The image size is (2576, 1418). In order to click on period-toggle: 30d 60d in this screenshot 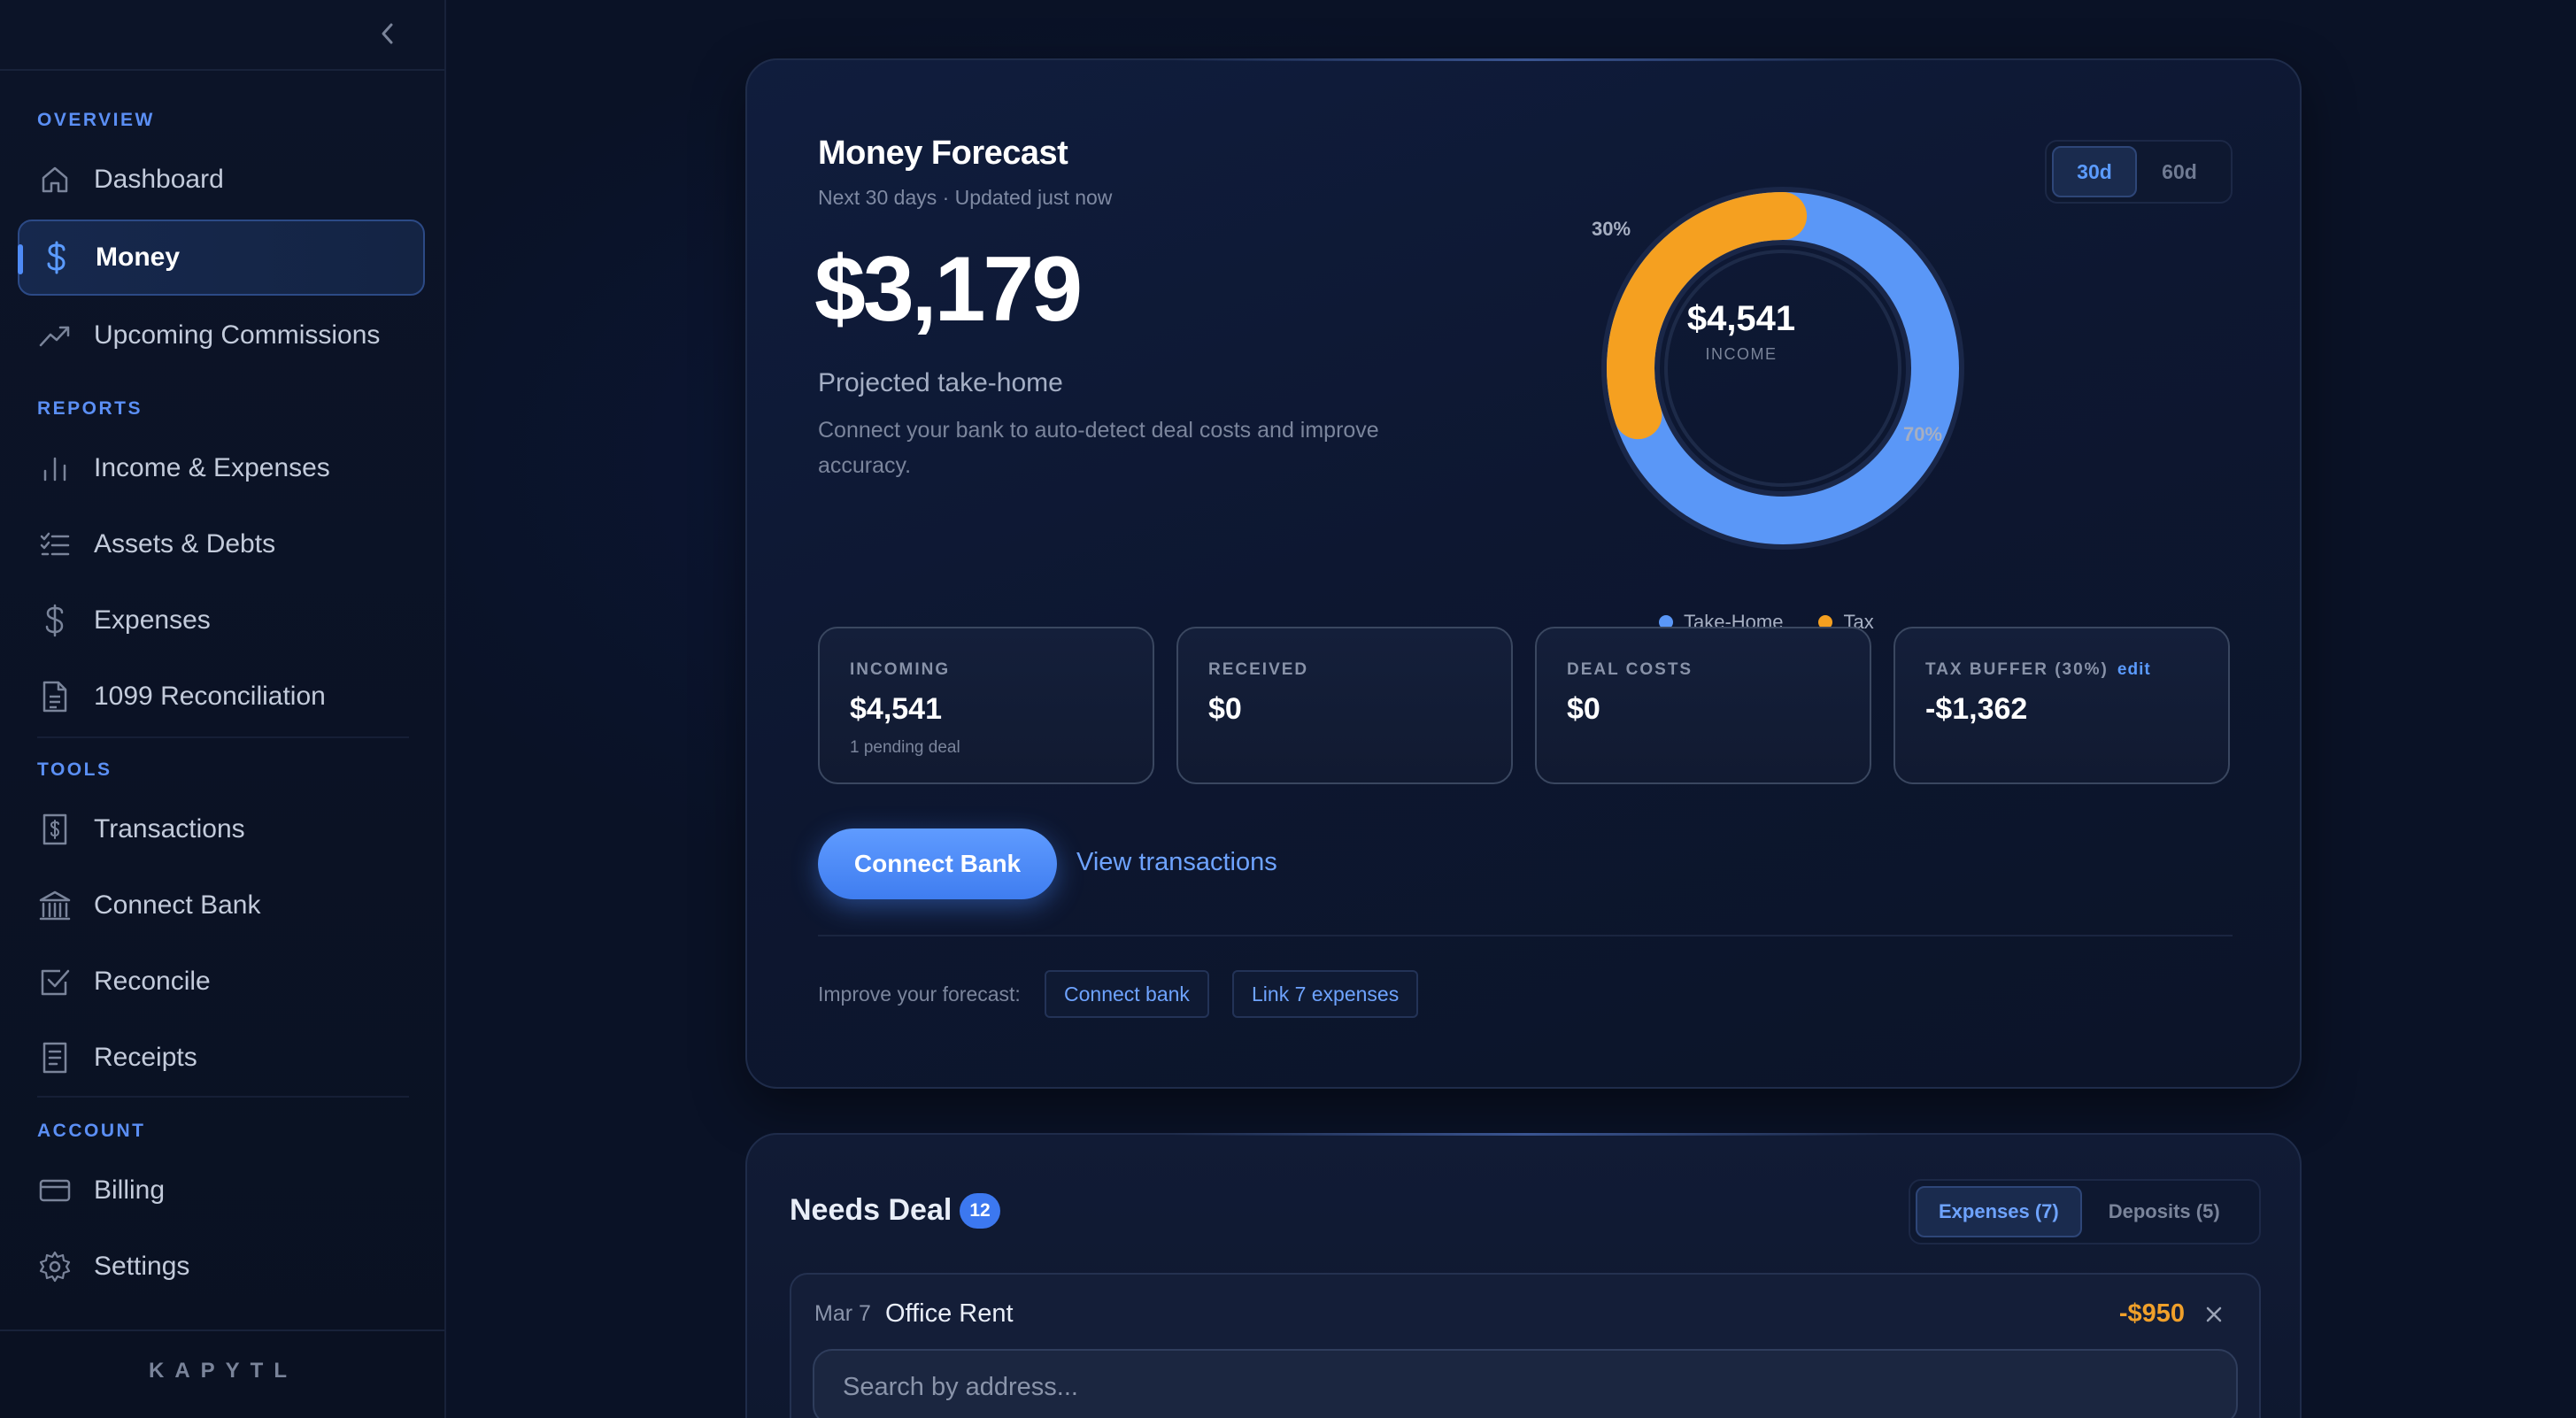, I will do `click(2139, 172)`.